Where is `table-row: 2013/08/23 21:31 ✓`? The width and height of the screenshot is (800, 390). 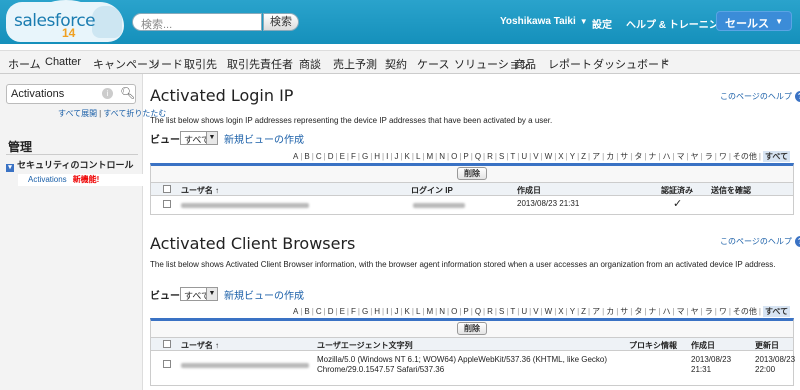 table-row: 2013/08/23 21:31 ✓ is located at coordinates (472, 204).